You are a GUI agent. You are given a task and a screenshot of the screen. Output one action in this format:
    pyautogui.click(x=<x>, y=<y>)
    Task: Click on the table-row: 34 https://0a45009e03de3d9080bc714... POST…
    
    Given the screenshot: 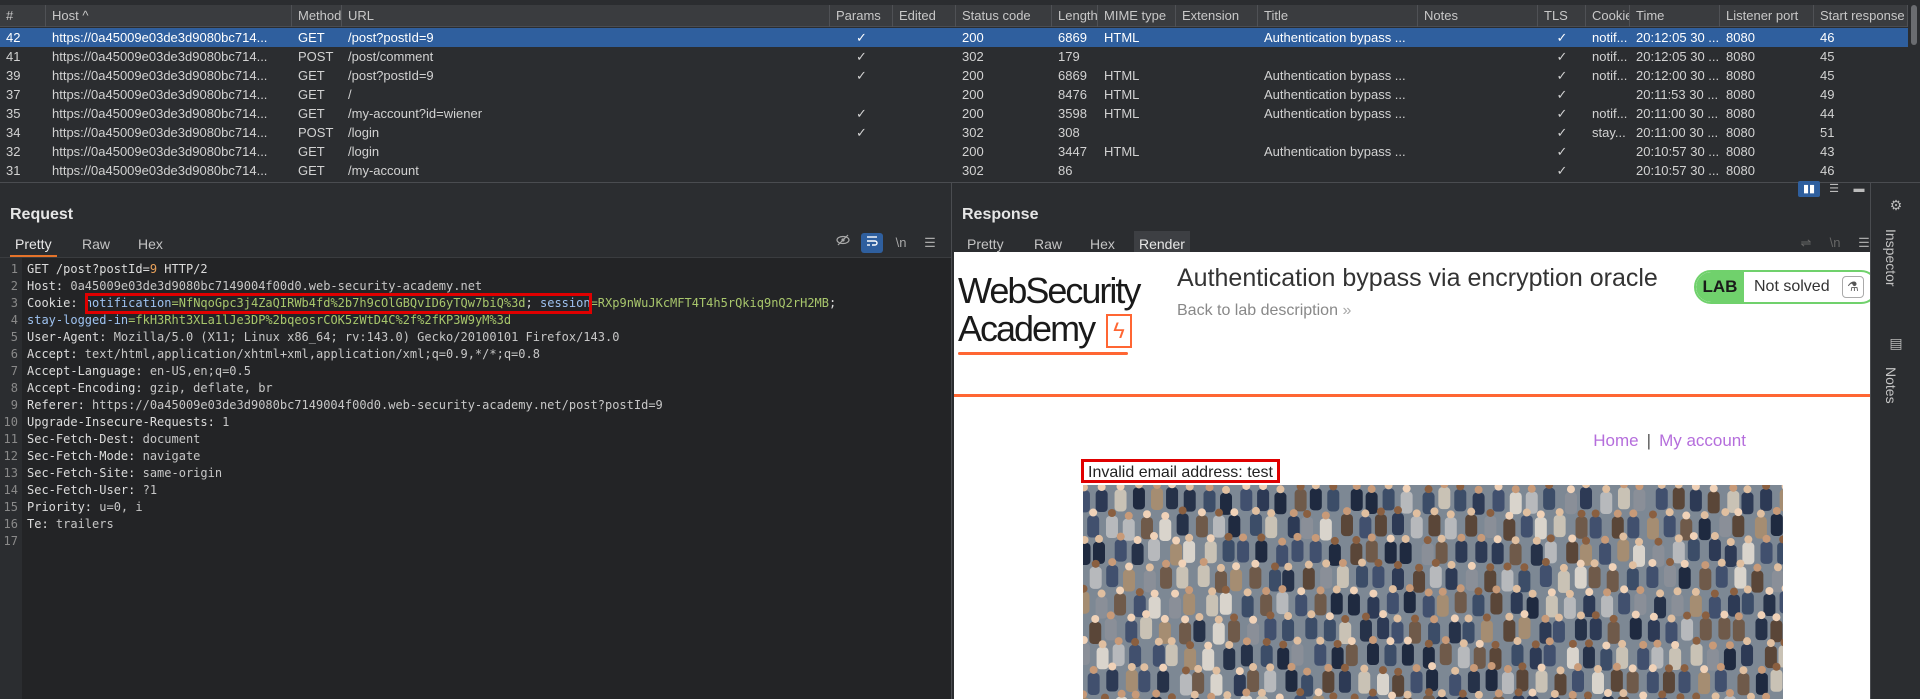 What is the action you would take?
    pyautogui.click(x=954, y=132)
    